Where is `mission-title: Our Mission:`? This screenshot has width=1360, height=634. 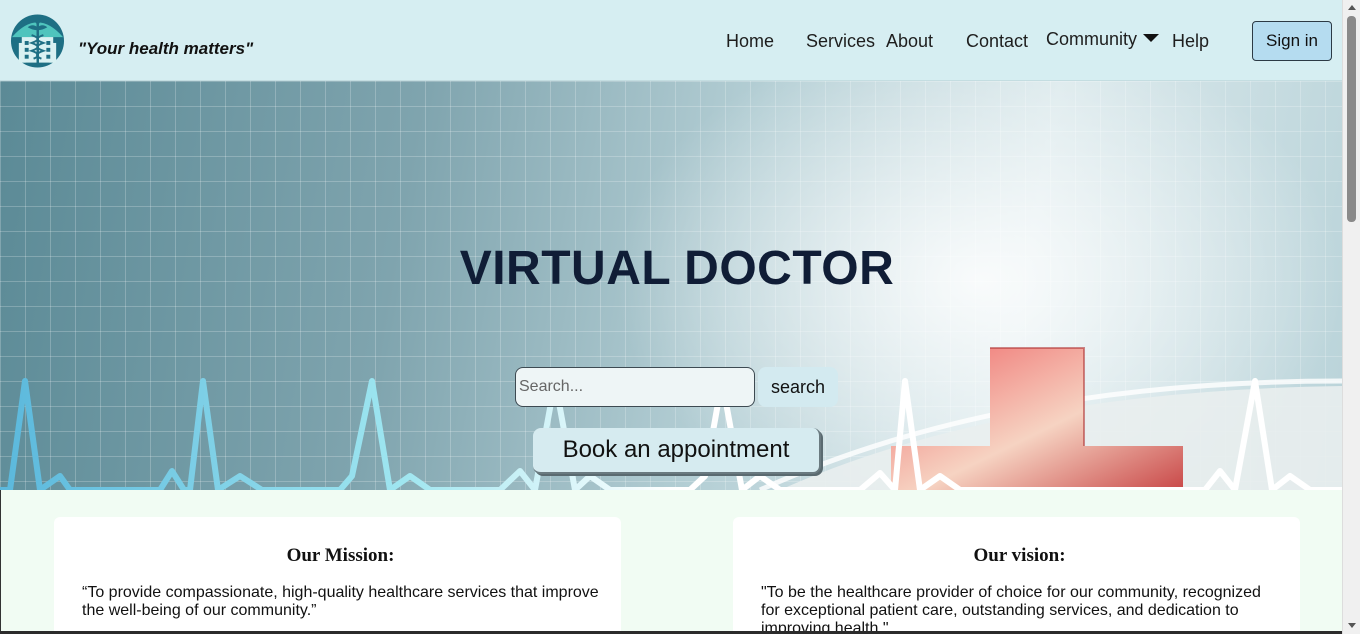 mission-title: Our Mission: is located at coordinates (340, 555).